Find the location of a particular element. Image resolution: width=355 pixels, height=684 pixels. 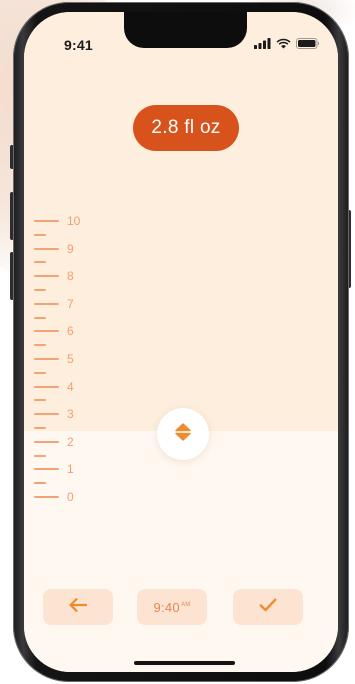

ruler-label: 9 is located at coordinates (70, 248).